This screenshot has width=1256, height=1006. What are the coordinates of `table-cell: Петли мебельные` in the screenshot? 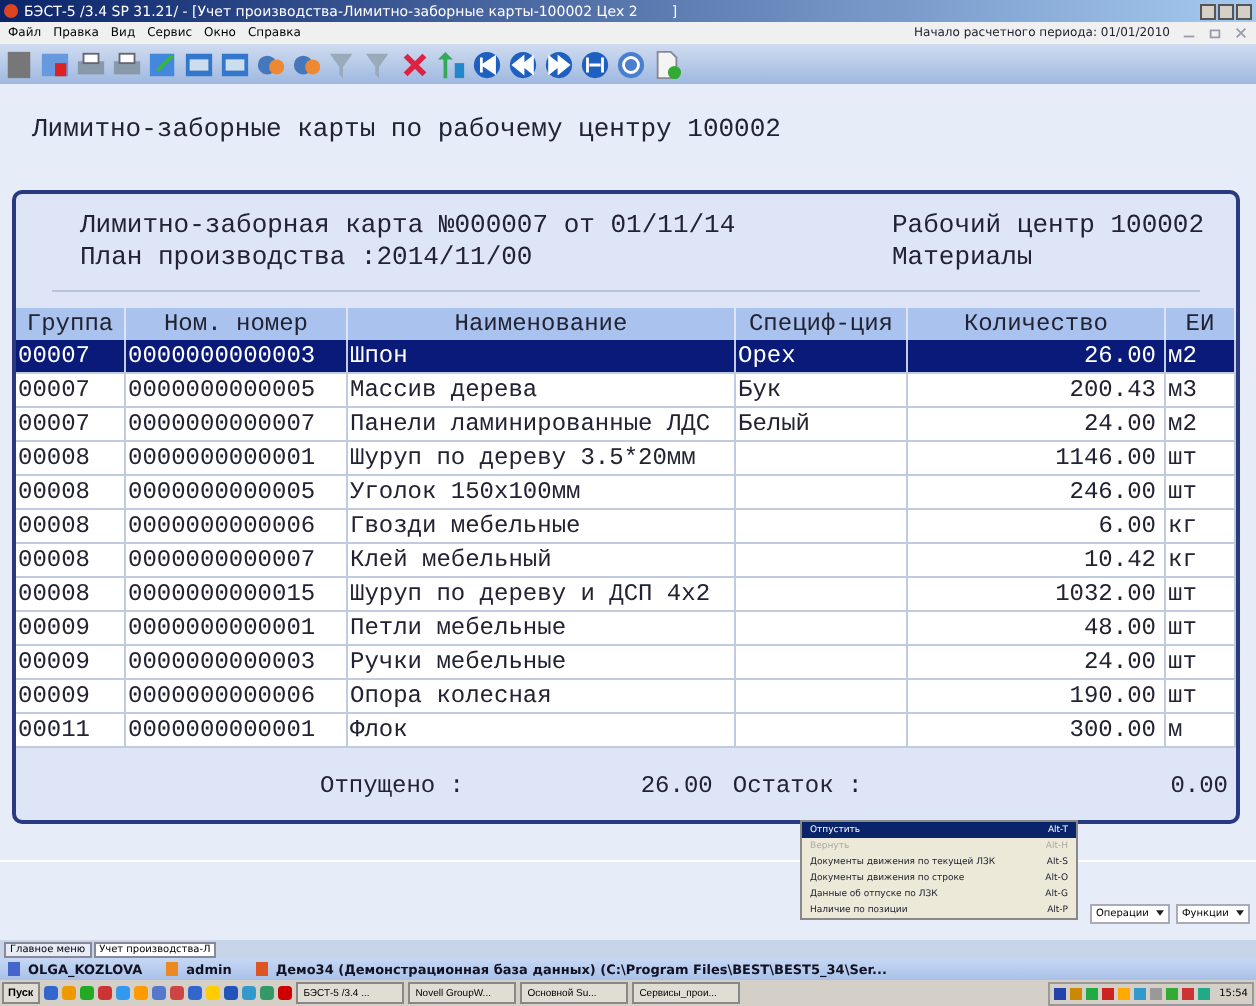 It's located at (541, 628).